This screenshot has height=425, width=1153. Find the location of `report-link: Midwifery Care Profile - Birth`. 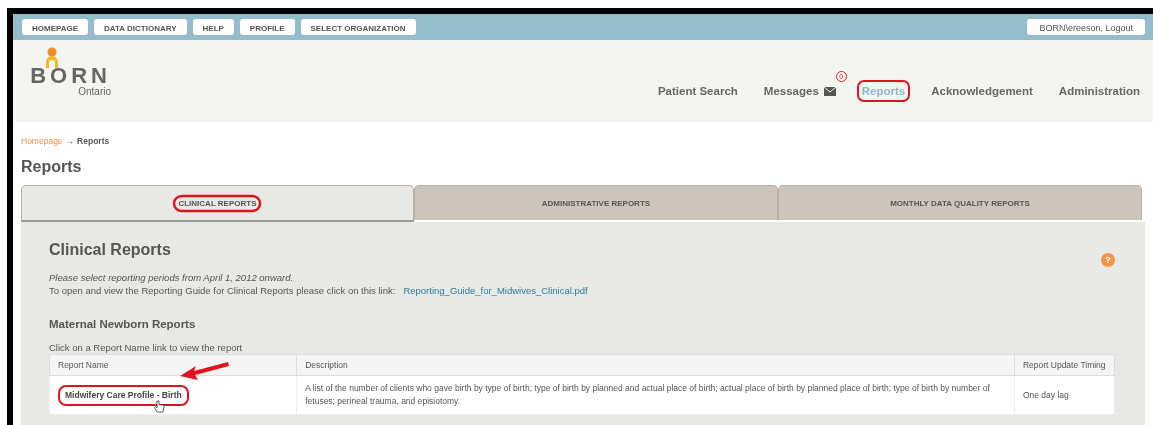

report-link: Midwifery Care Profile - Birth is located at coordinates (123, 395).